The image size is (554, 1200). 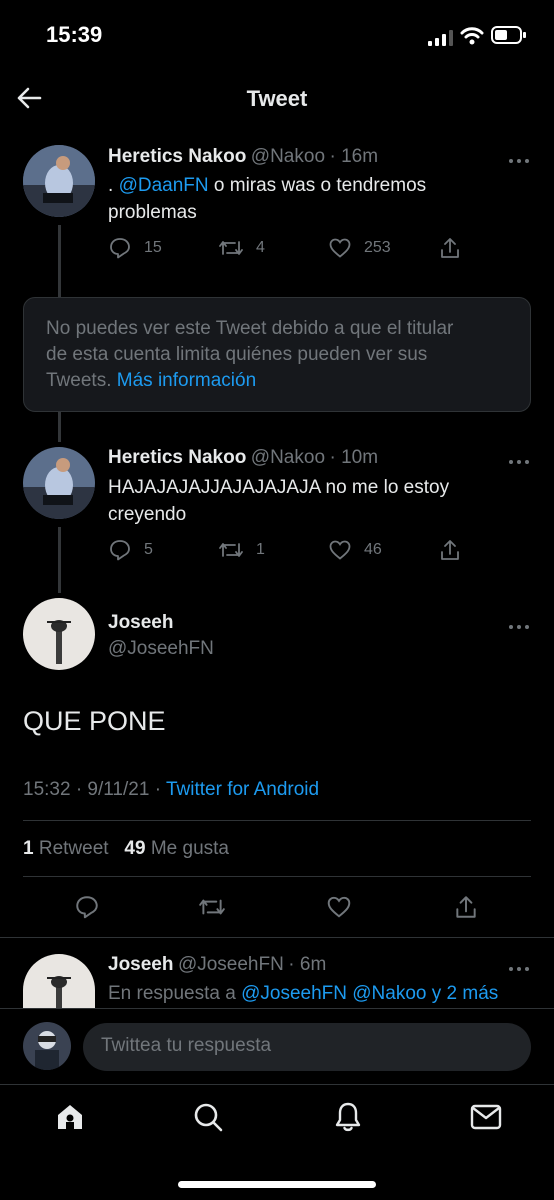 I want to click on notifications-icon, so click(x=348, y=1119).